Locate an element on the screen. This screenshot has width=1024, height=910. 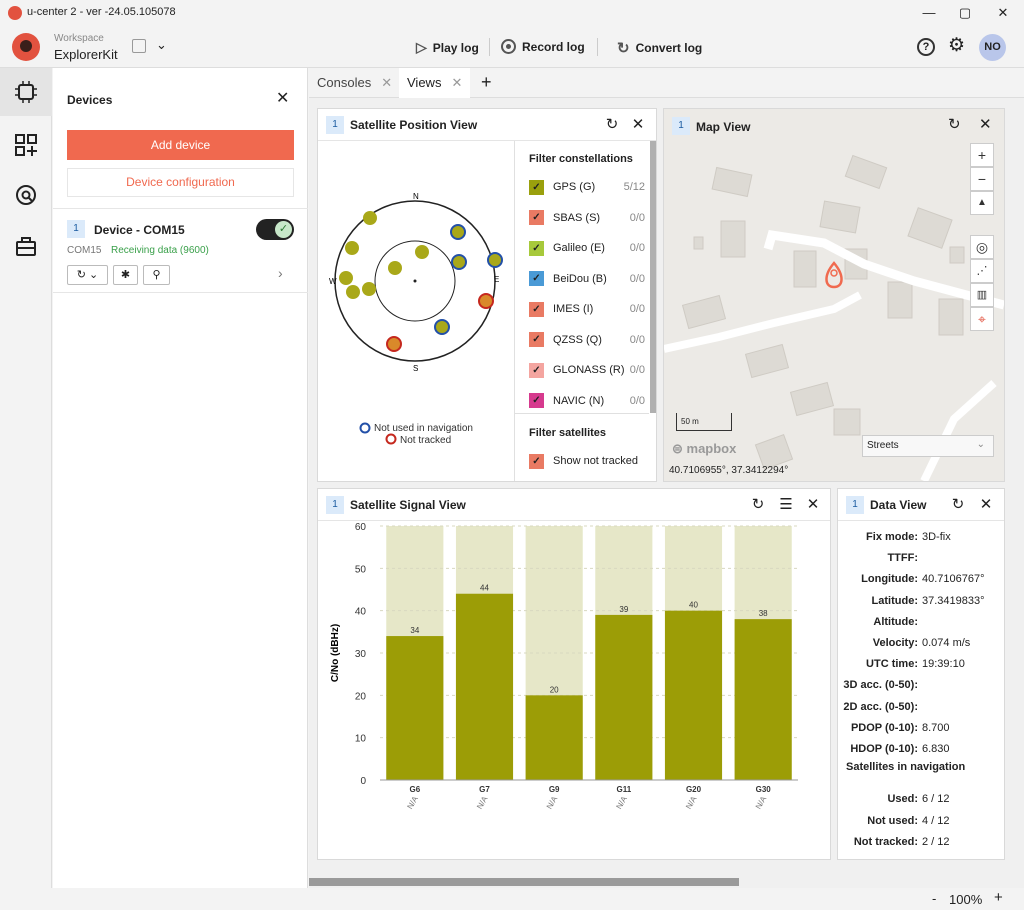
y-axis-label: C/No (dBHz) is located at coordinates (335, 653).